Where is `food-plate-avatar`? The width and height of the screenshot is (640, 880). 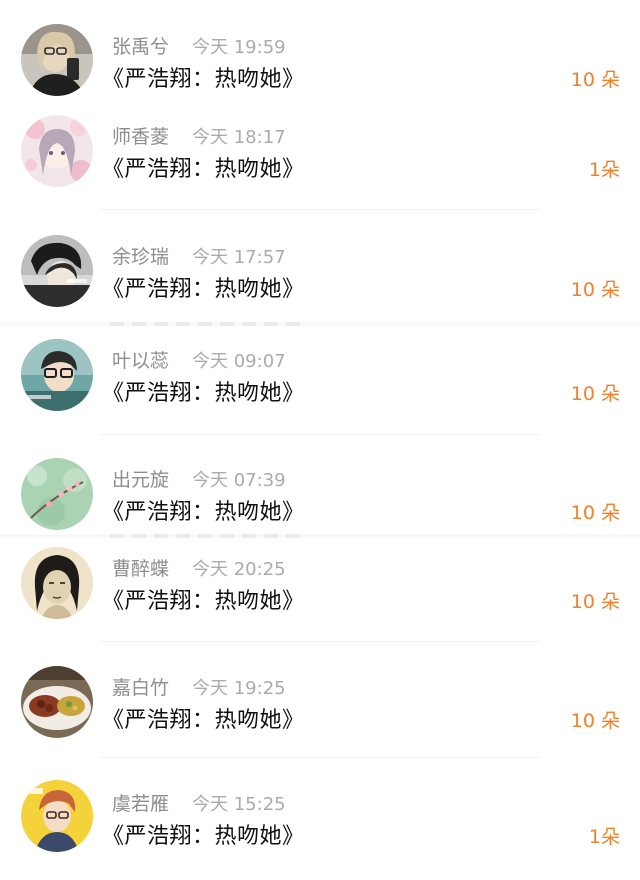
food-plate-avatar is located at coordinates (57, 702).